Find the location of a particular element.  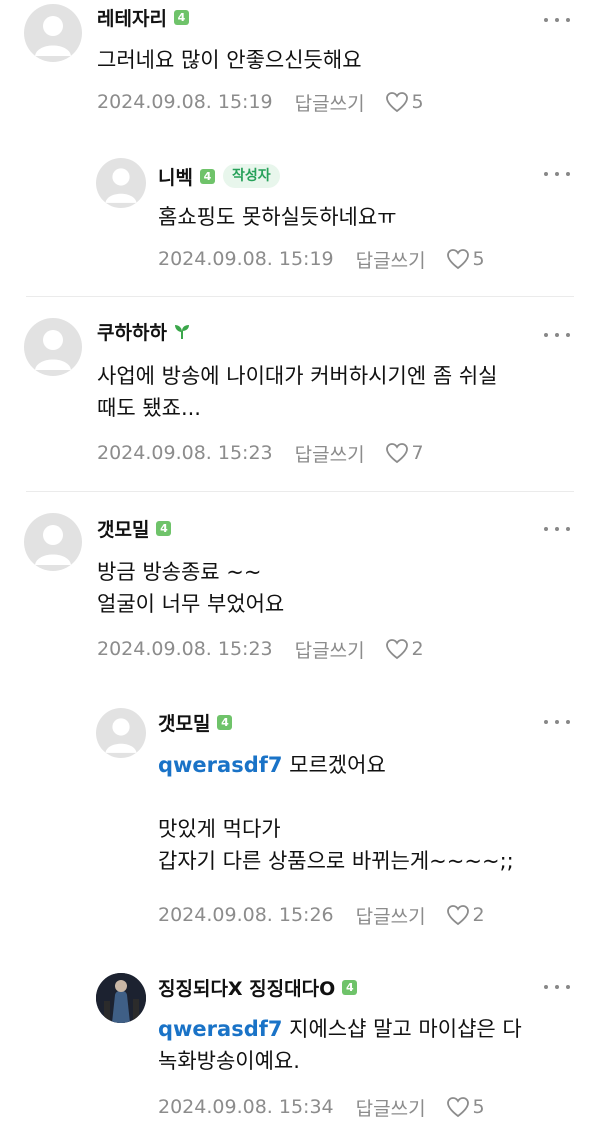

photo-avatar-icon is located at coordinates (121, 998).